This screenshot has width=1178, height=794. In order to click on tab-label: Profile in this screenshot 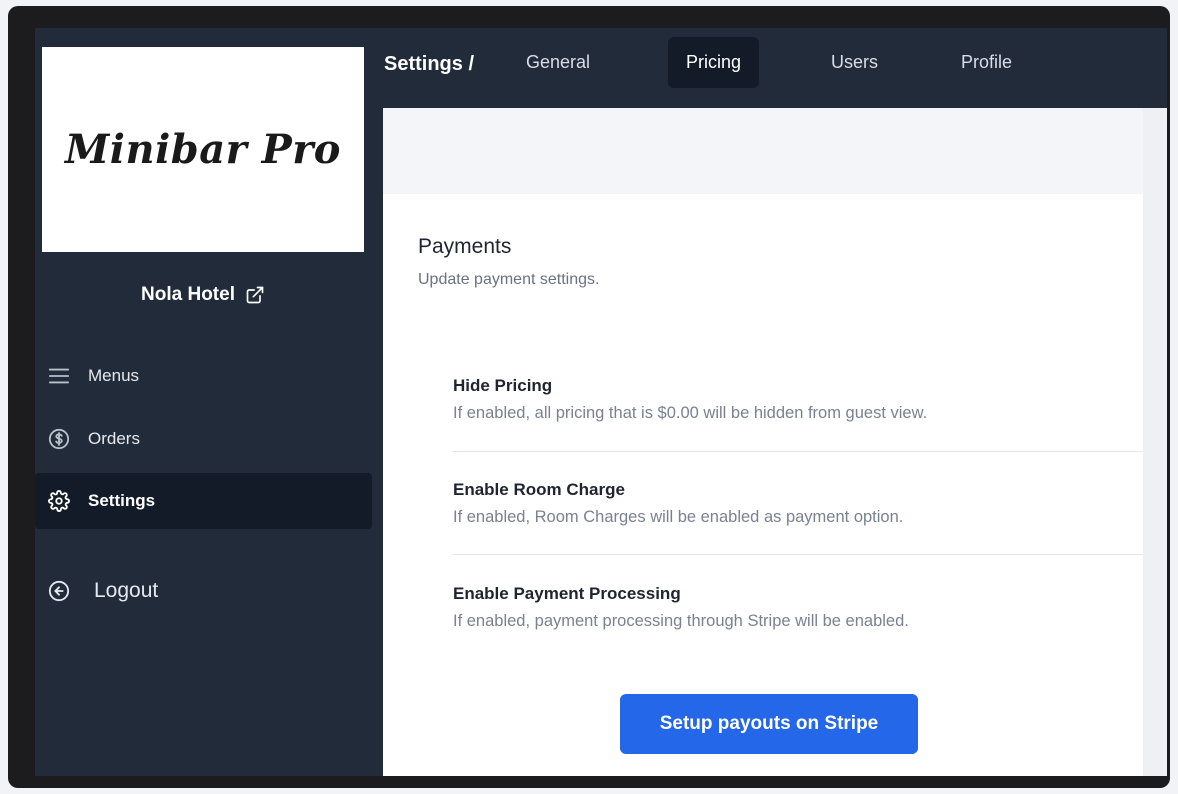, I will do `click(987, 62)`.